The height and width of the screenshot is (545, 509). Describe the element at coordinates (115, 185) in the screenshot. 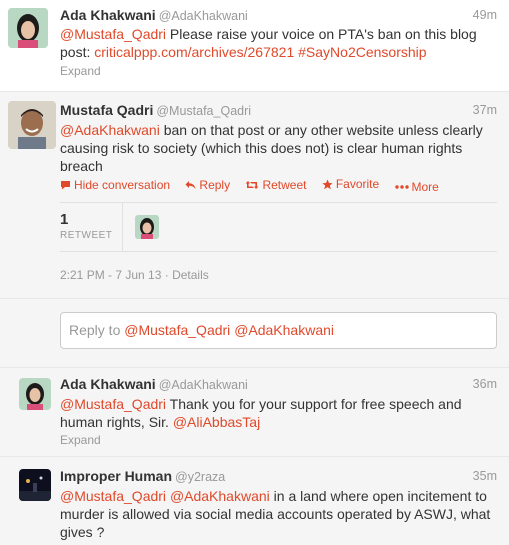

I see `hide-conversation-button: Hide conversation` at that location.